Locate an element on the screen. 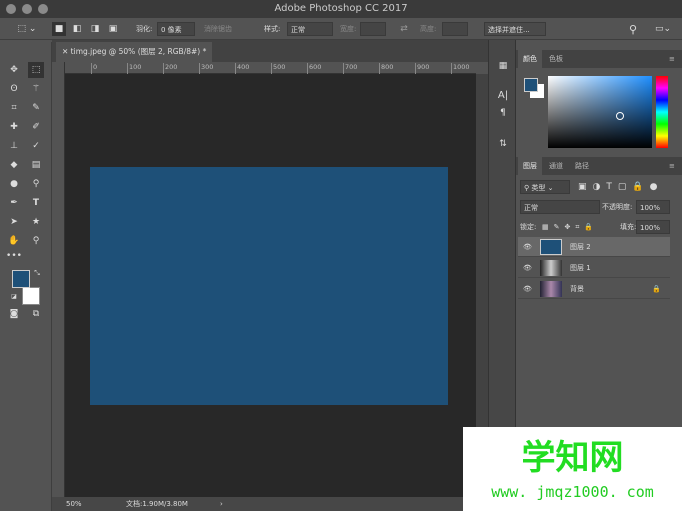 This screenshot has width=682, height=511. lock-icons: ▦✎✥⌗🔒 is located at coordinates (570, 227).